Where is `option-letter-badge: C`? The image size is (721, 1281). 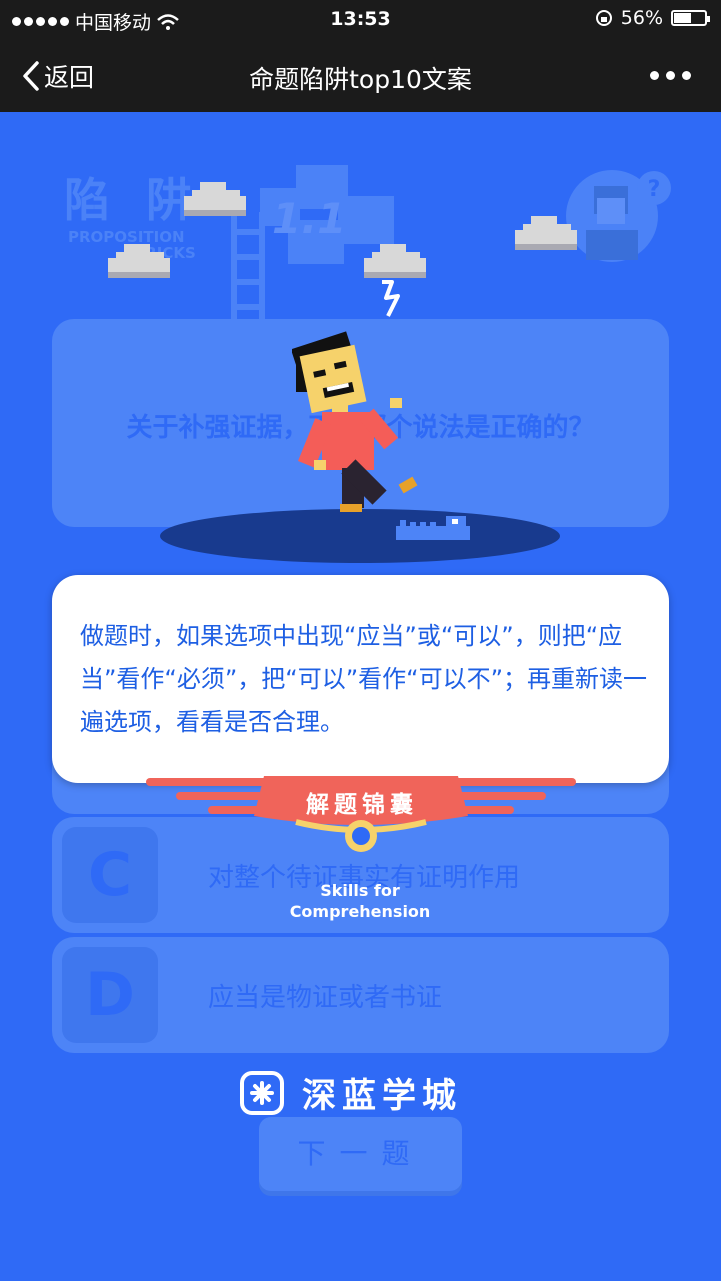 option-letter-badge: C is located at coordinates (110, 875).